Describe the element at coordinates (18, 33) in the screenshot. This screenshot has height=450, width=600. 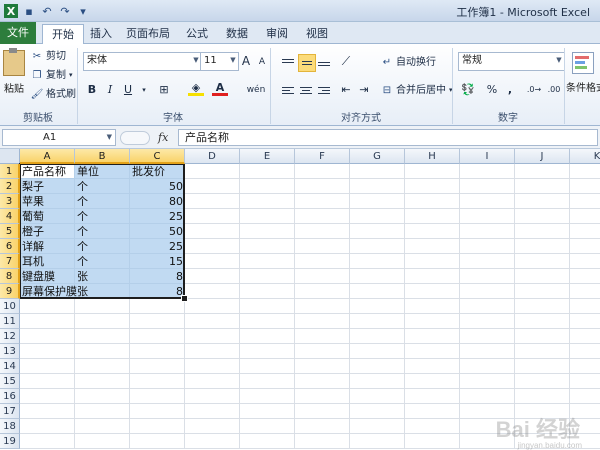
I see `tab-file: 文件` at that location.